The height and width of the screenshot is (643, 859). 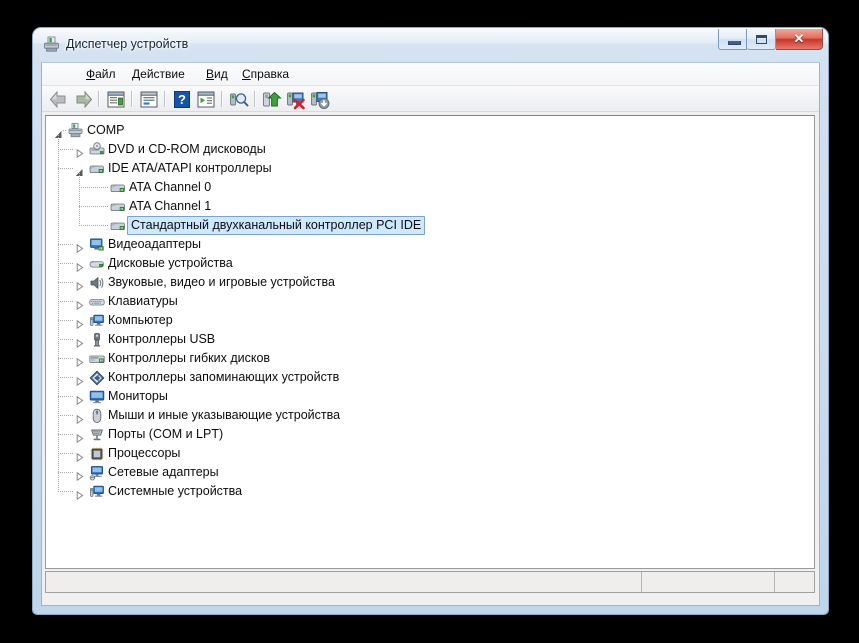 I want to click on scan-hardware-changes-icon, so click(x=239, y=99).